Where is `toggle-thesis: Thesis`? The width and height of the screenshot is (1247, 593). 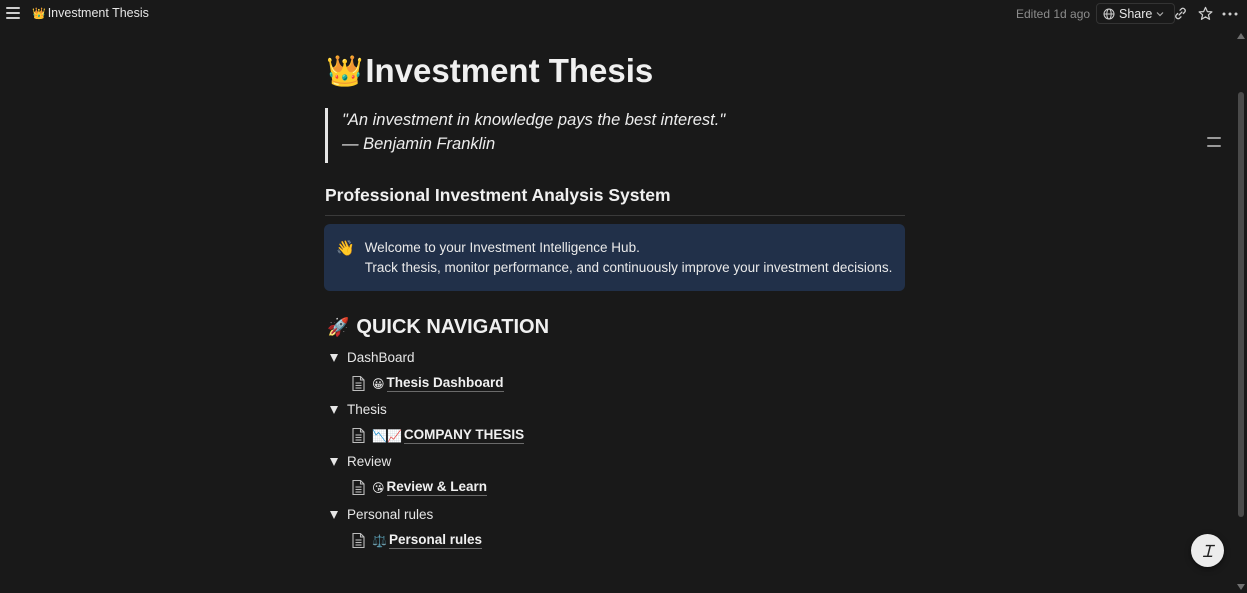
toggle-thesis: Thesis is located at coordinates (358, 409).